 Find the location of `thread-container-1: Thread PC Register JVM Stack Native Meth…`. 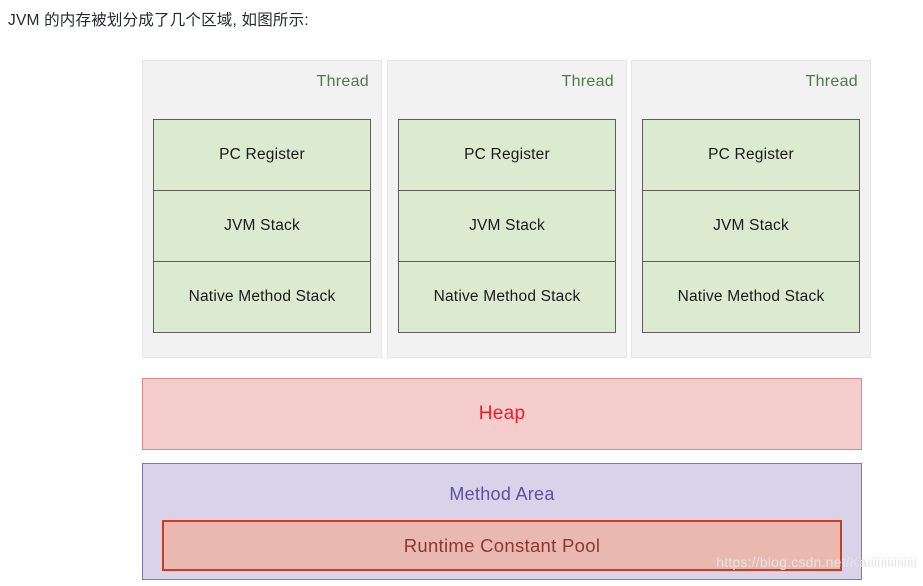

thread-container-1: Thread PC Register JVM Stack Native Meth… is located at coordinates (262, 209).